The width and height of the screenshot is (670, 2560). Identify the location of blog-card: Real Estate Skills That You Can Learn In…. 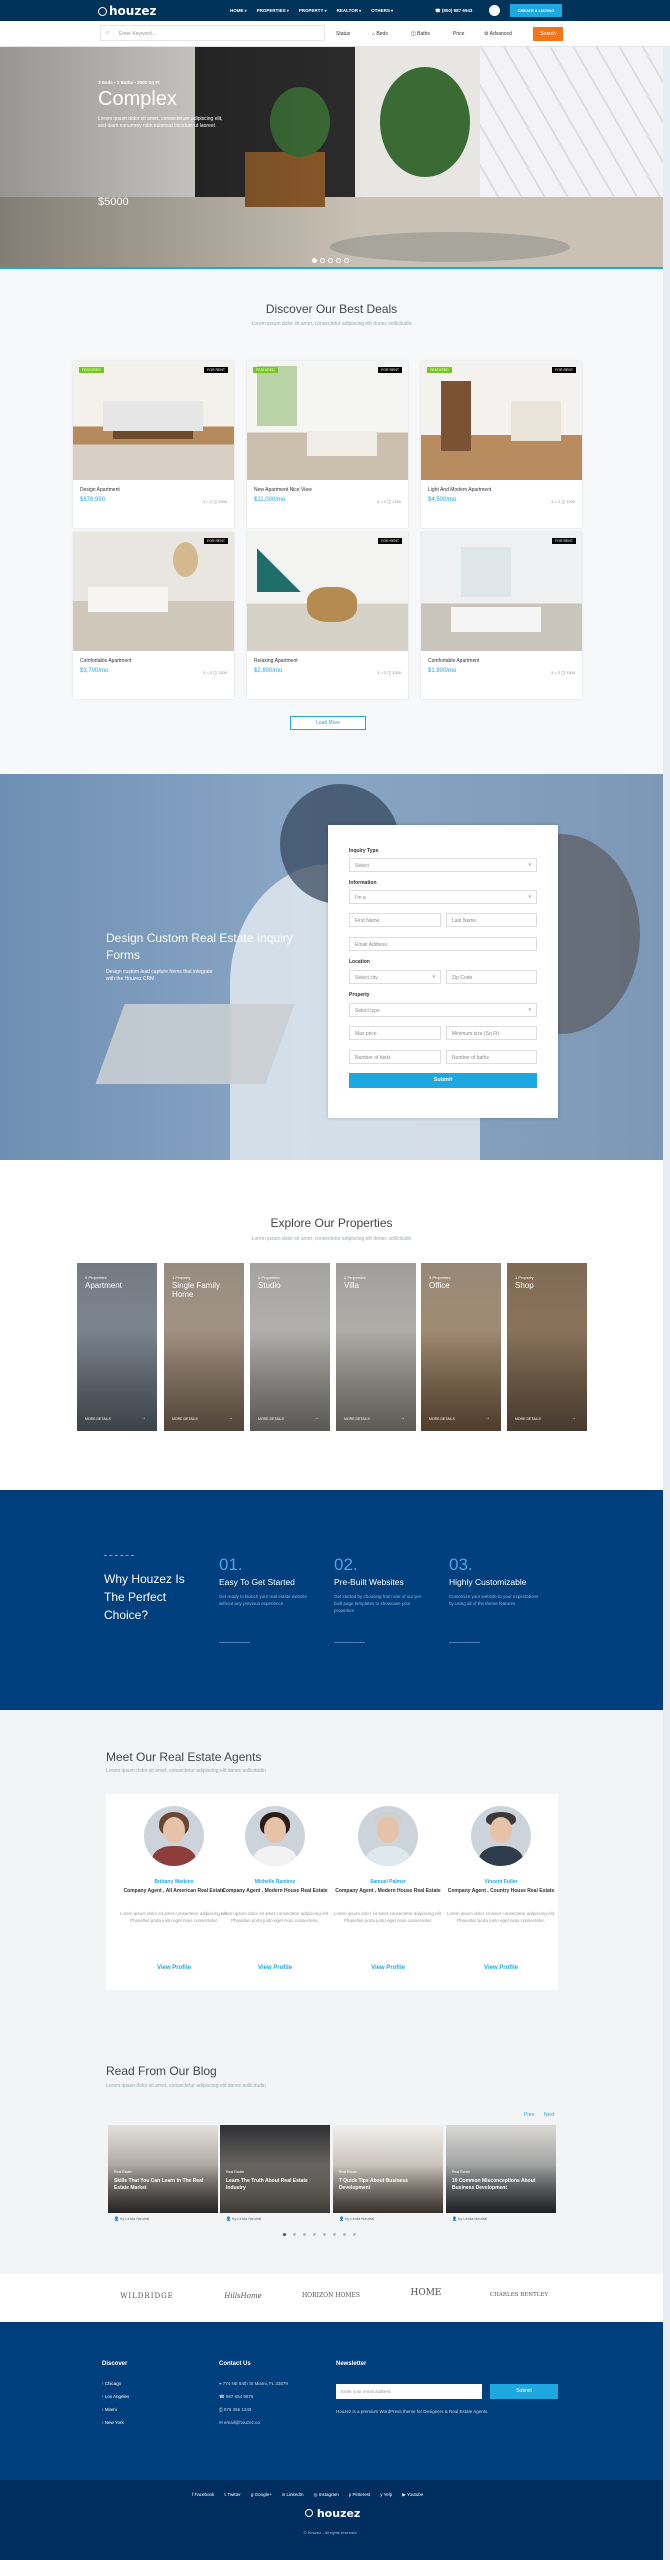
(163, 2169).